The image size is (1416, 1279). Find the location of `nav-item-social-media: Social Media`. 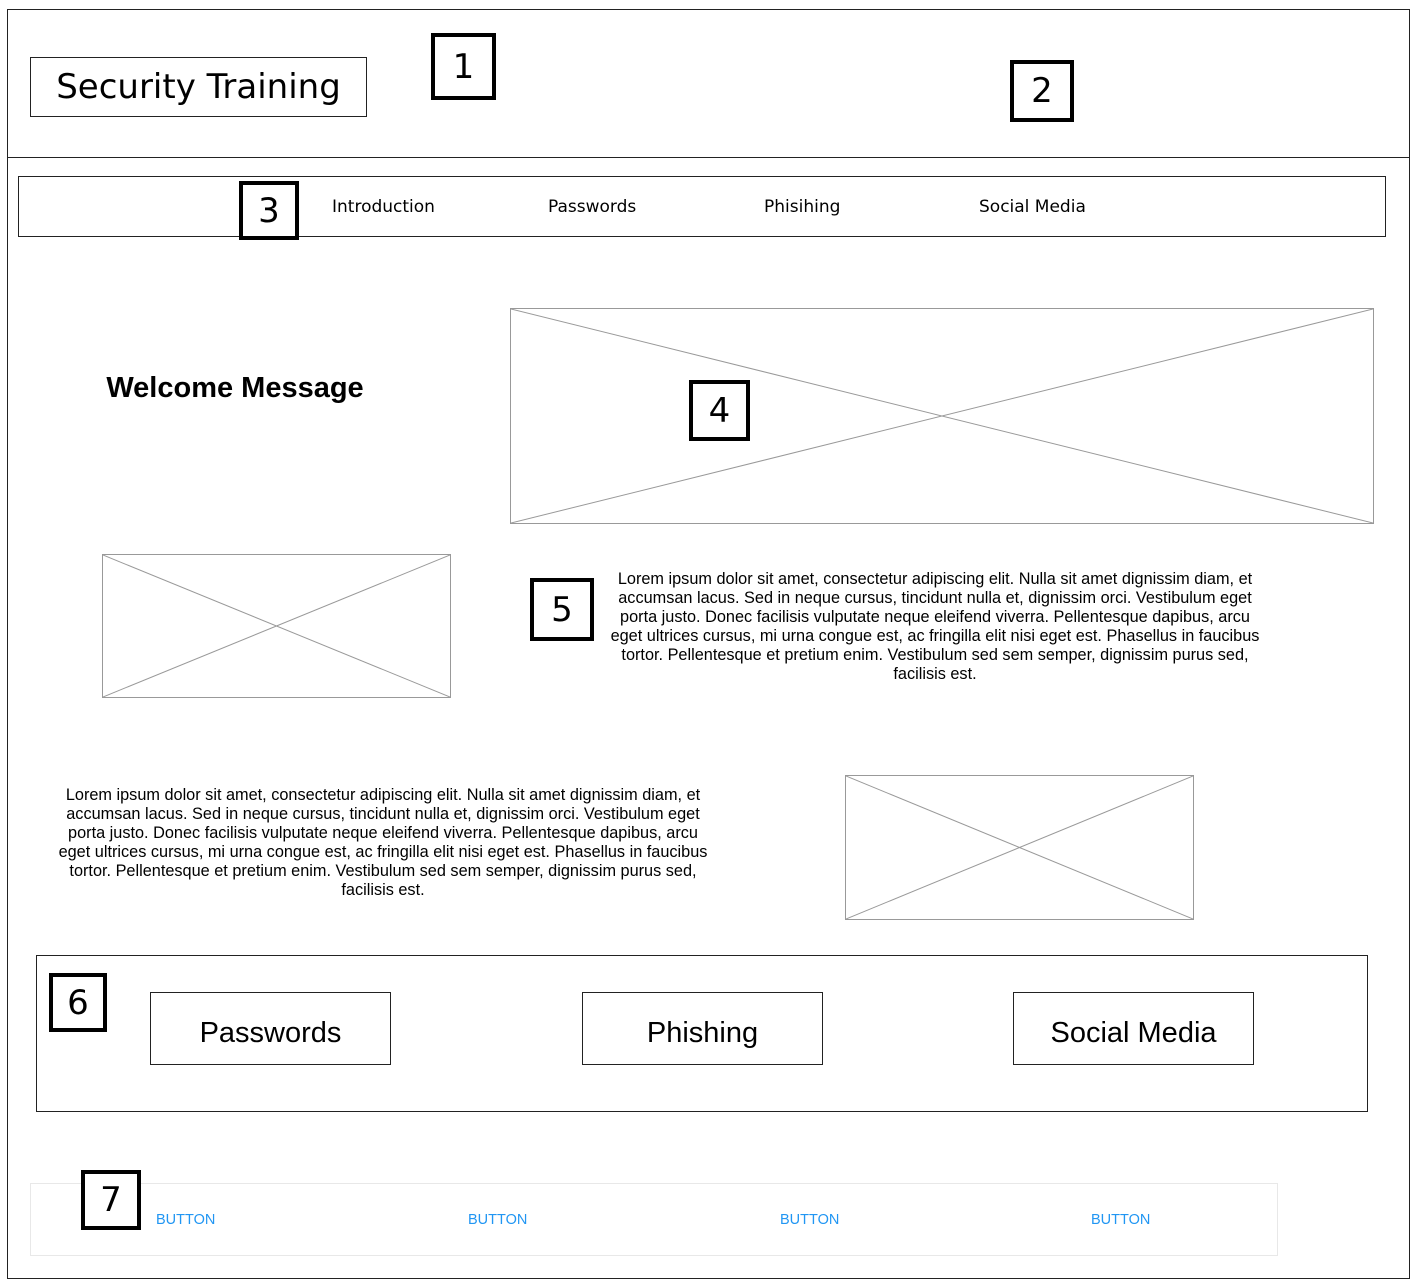

nav-item-social-media: Social Media is located at coordinates (1032, 207).